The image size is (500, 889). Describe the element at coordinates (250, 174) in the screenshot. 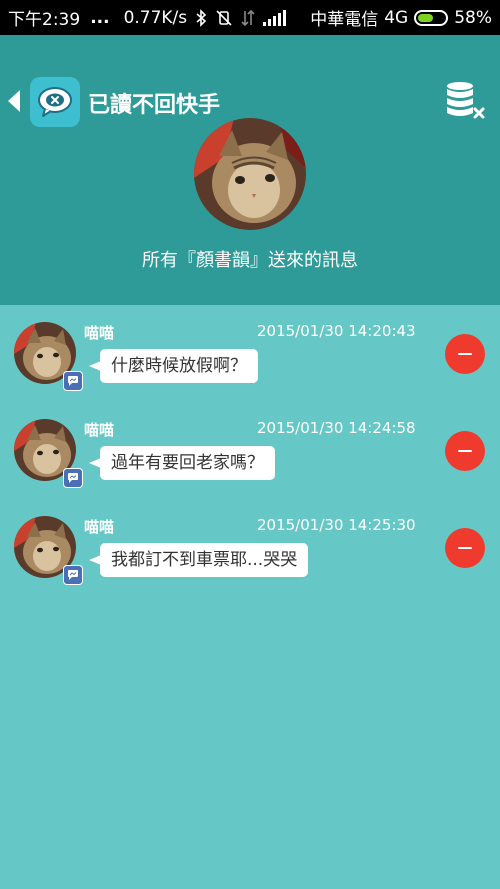

I see `profile-avatar` at that location.